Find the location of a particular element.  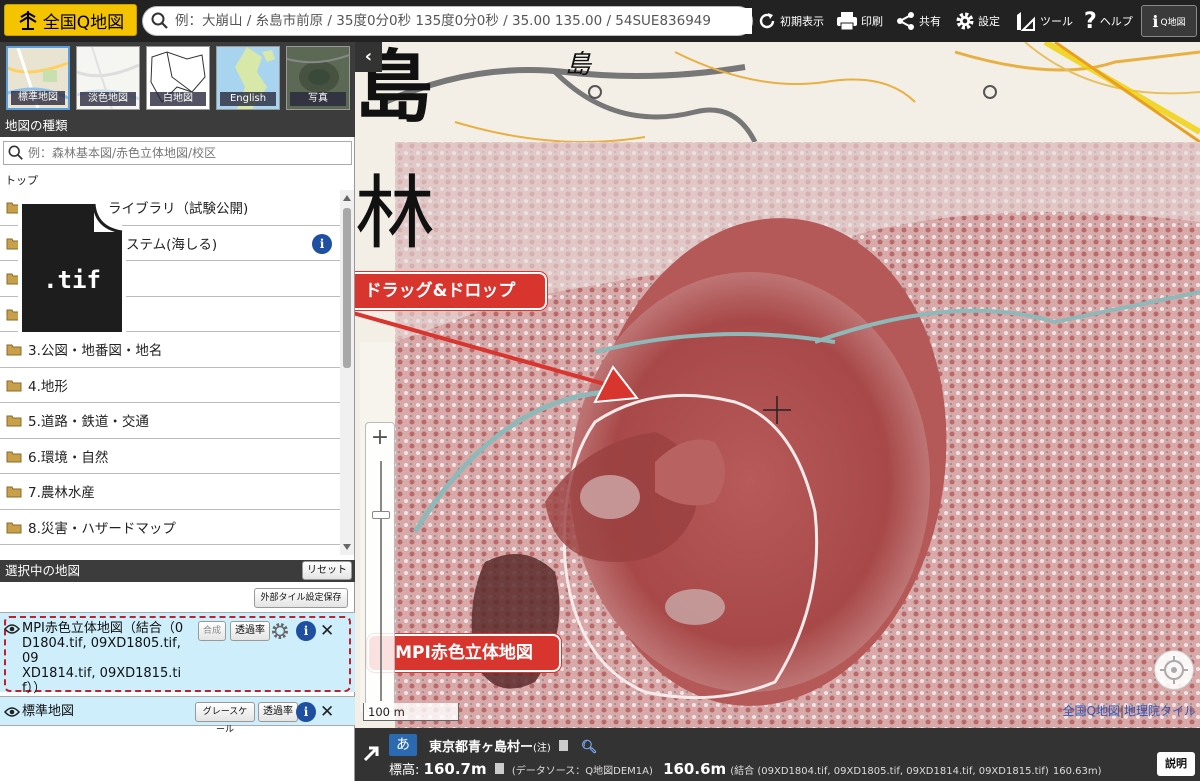

share-label: 共有 is located at coordinates (930, 21).